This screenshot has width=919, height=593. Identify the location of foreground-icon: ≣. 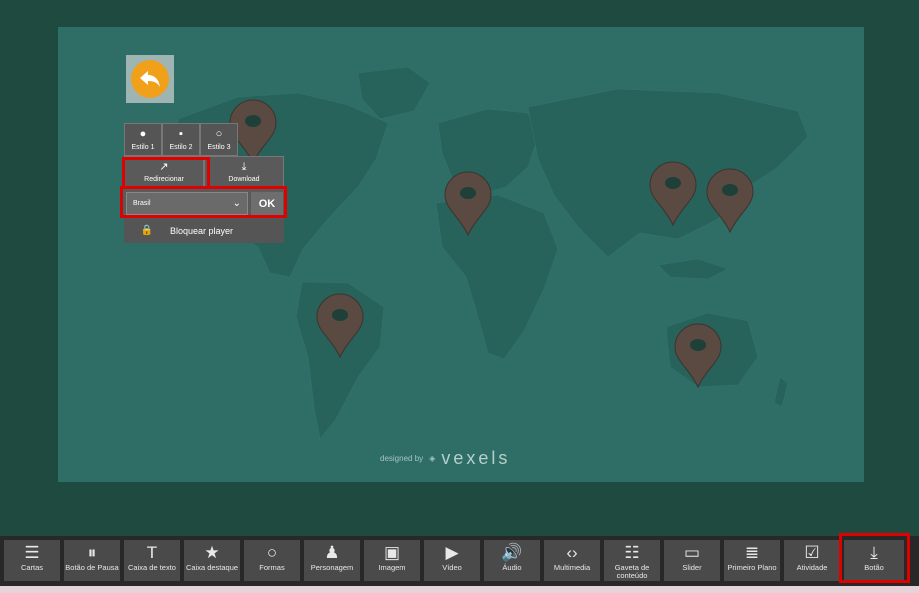
(752, 552).